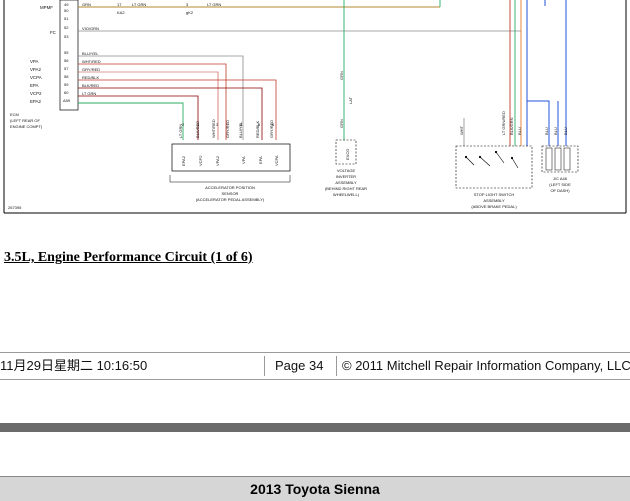 The width and height of the screenshot is (630, 501). Describe the element at coordinates (346, 194) in the screenshot. I see `inverter-label-line: WHEELWELL)` at that location.